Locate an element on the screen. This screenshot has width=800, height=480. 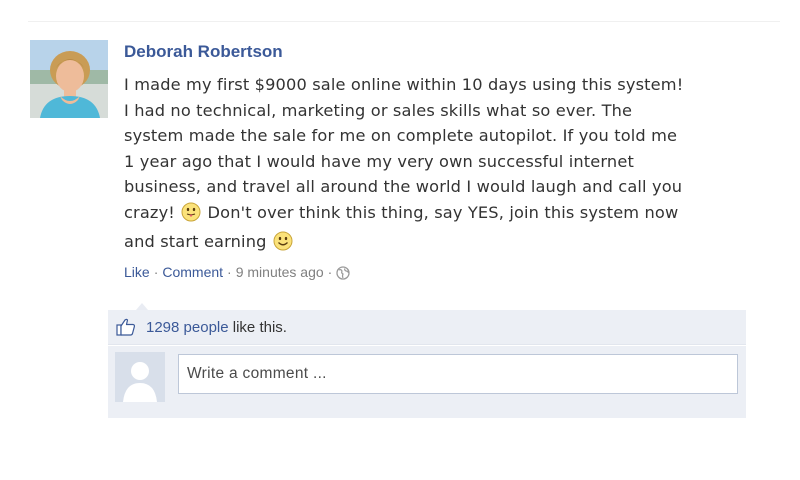
comment-composer is located at coordinates (427, 382).